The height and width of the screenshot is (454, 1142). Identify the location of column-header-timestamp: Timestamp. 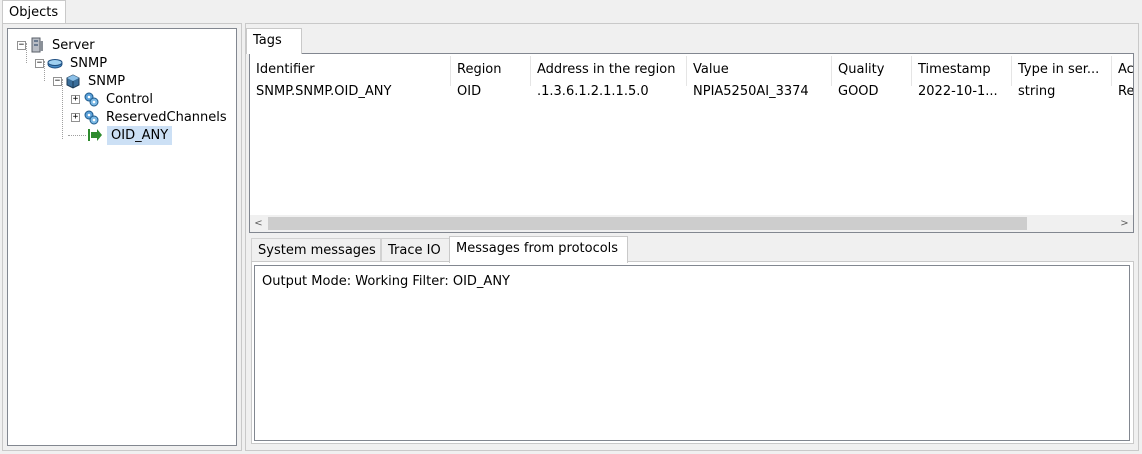
(962, 71).